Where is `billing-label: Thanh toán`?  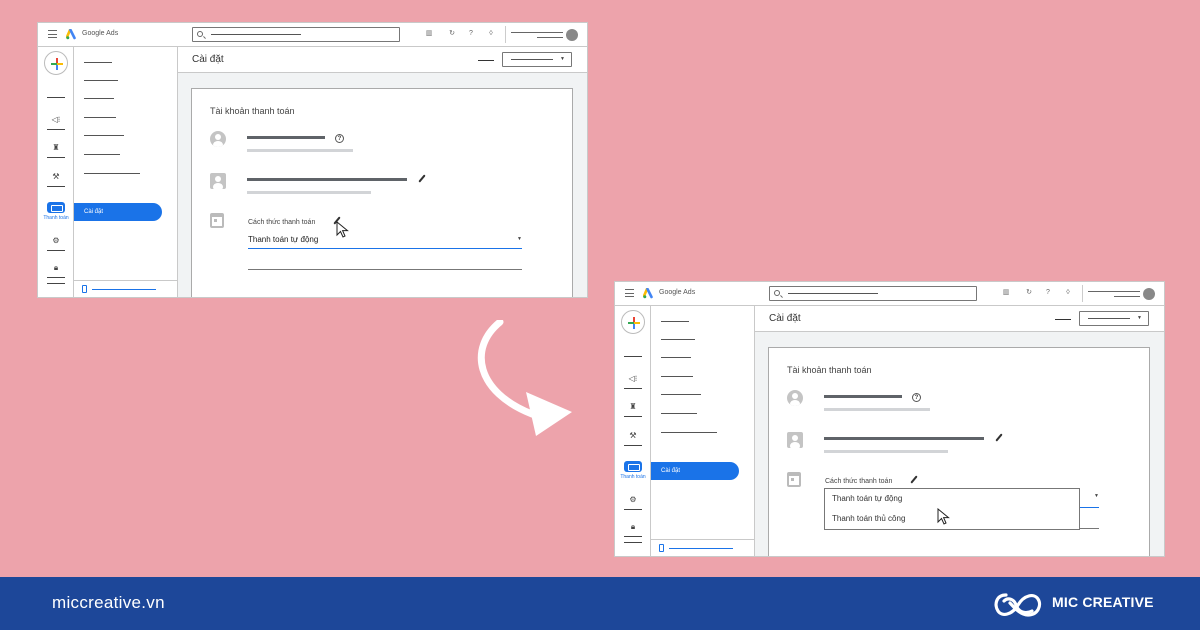
billing-label: Thanh toán is located at coordinates (56, 218).